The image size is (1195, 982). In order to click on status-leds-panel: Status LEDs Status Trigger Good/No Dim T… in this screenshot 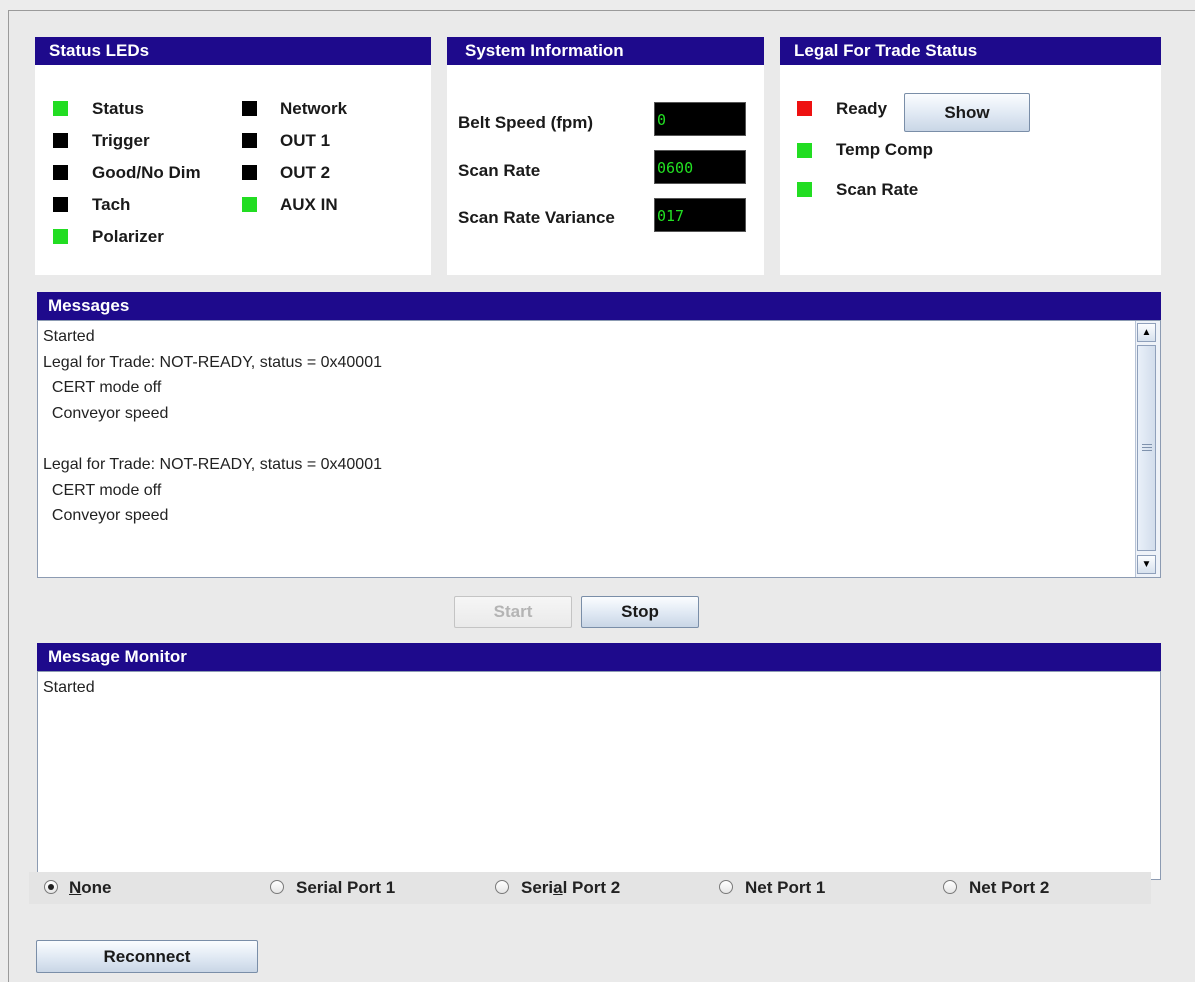, I will do `click(233, 156)`.